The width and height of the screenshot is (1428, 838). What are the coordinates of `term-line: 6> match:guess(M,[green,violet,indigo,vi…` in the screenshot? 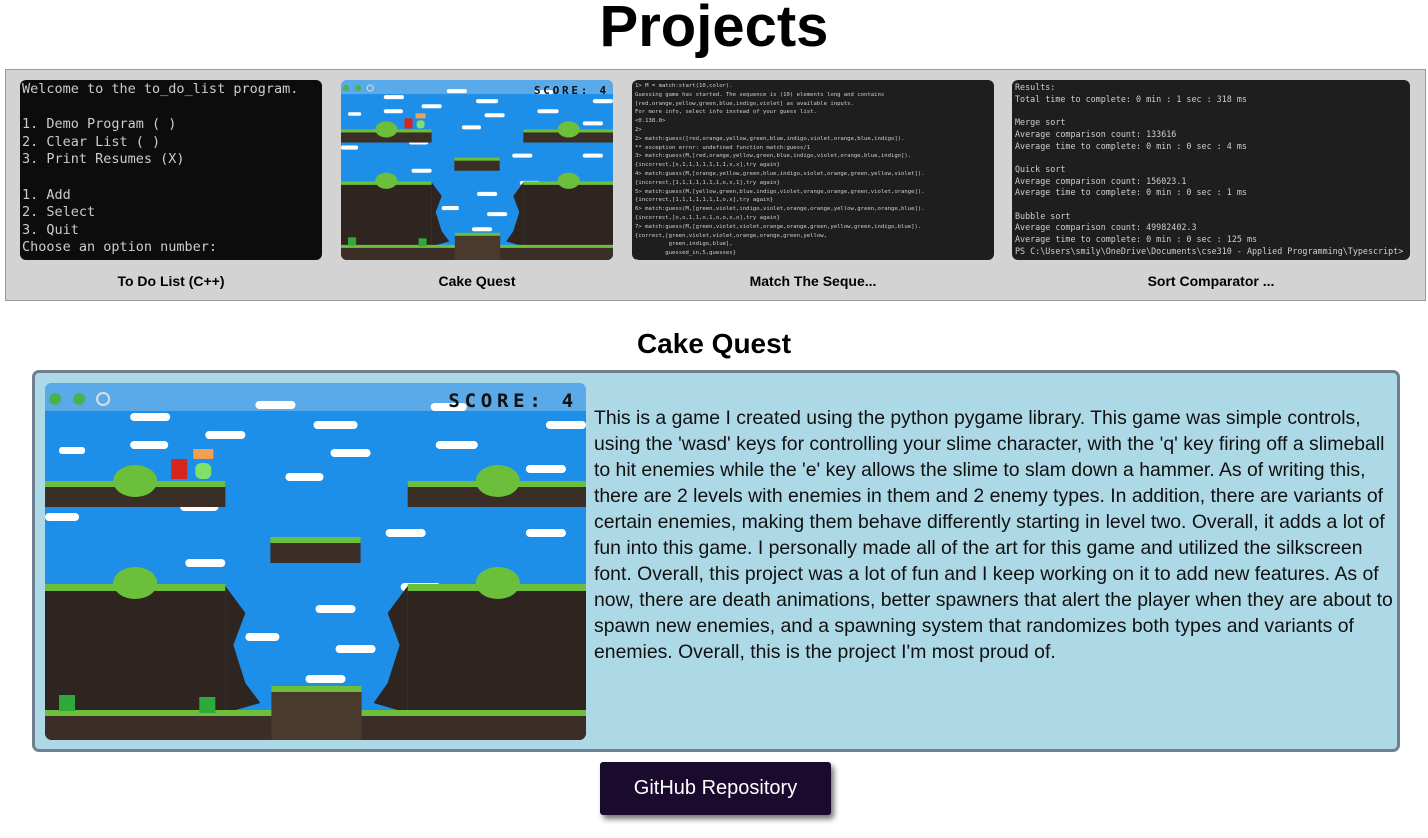 It's located at (780, 209).